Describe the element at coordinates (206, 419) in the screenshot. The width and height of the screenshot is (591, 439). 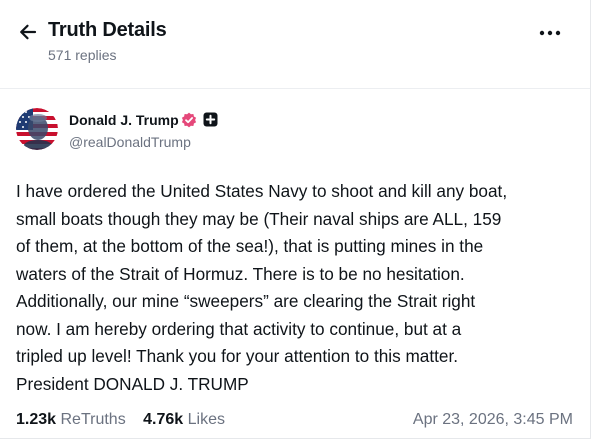
I see `likes-label: Likes` at that location.